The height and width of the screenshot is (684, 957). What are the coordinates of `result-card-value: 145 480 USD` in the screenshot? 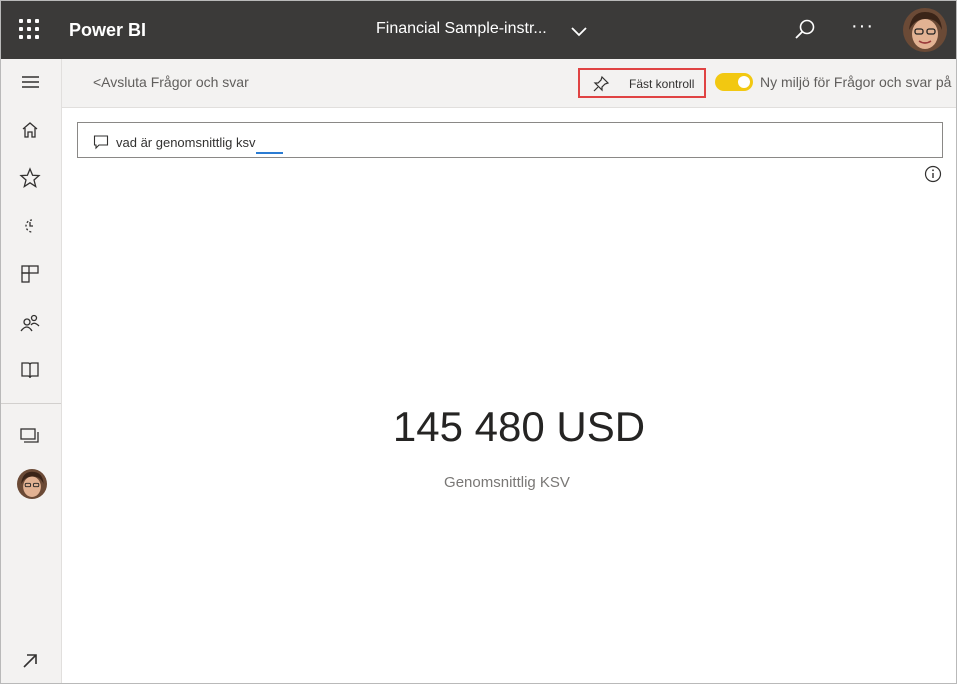 It's located at (519, 426).